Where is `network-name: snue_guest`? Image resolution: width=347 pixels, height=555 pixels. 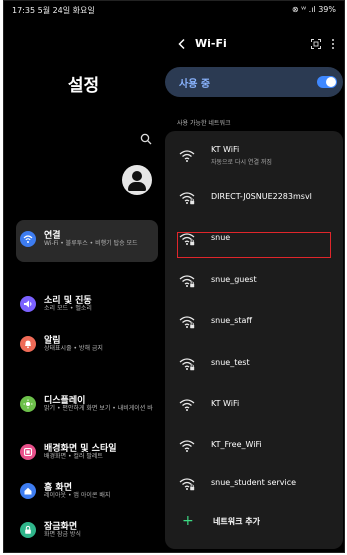
network-name: snue_guest is located at coordinates (234, 279).